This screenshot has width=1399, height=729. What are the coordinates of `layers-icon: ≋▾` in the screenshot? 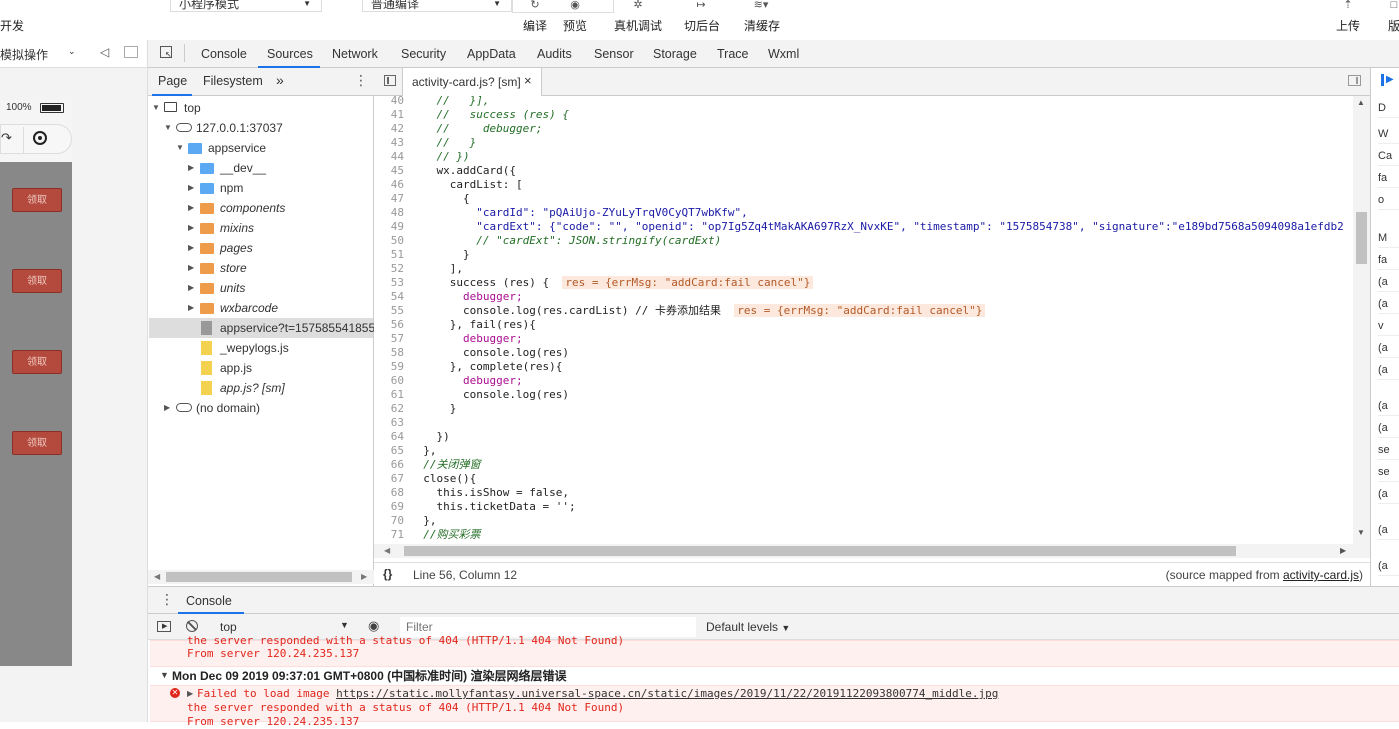 It's located at (761, 6).